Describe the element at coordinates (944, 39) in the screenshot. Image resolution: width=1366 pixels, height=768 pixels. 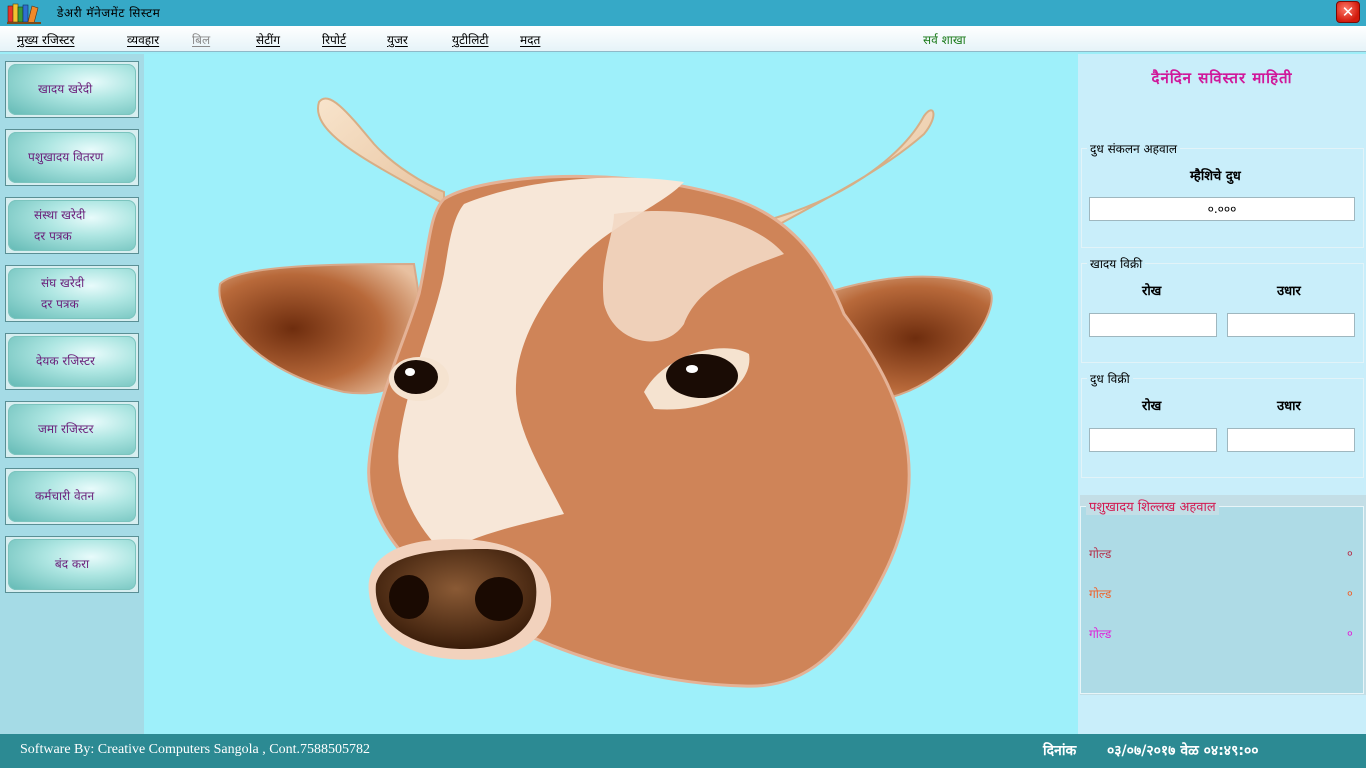
I see `branch-selector: सर्व शाखा` at that location.